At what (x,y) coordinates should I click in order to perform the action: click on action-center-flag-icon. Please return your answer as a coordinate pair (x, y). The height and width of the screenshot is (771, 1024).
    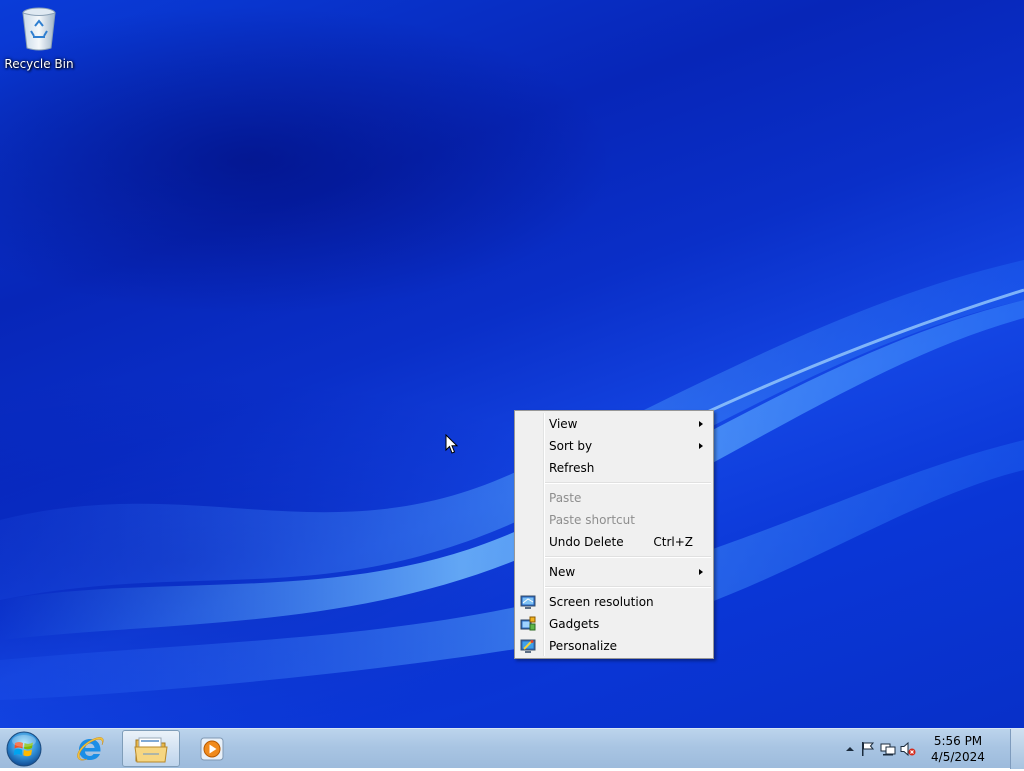
    Looking at the image, I should click on (868, 749).